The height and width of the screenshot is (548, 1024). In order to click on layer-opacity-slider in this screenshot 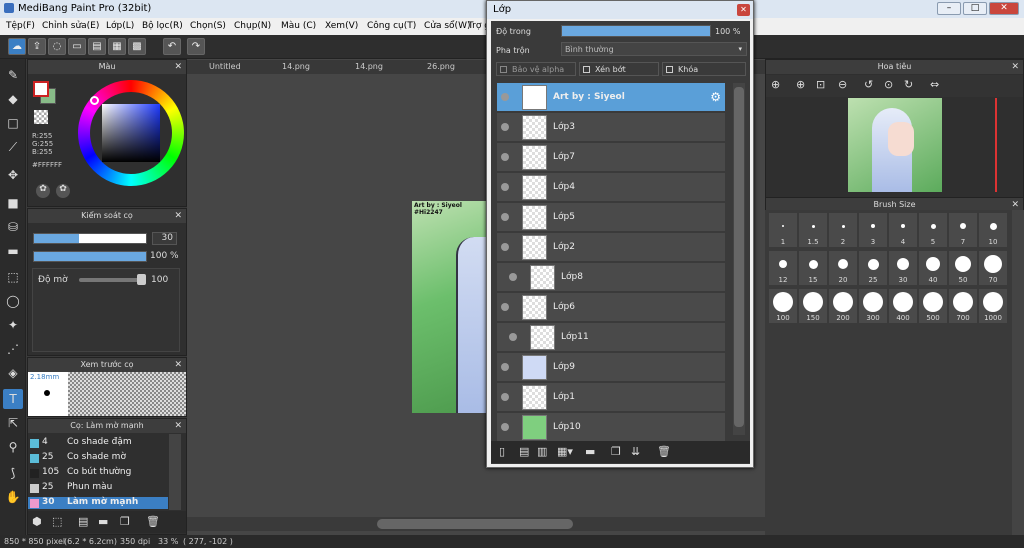, I will do `click(636, 31)`.